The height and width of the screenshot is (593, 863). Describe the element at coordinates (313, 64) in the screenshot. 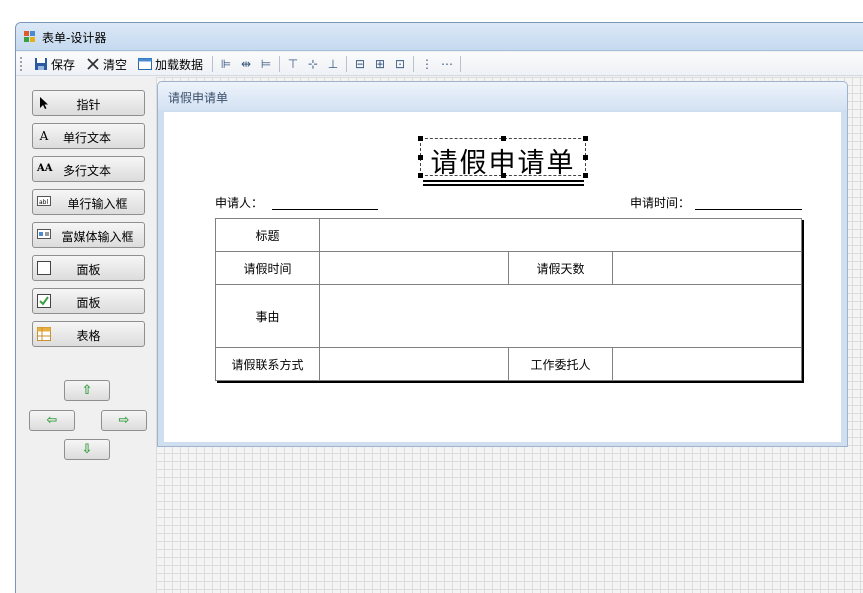

I see `align-middle-icon: ⊹` at that location.